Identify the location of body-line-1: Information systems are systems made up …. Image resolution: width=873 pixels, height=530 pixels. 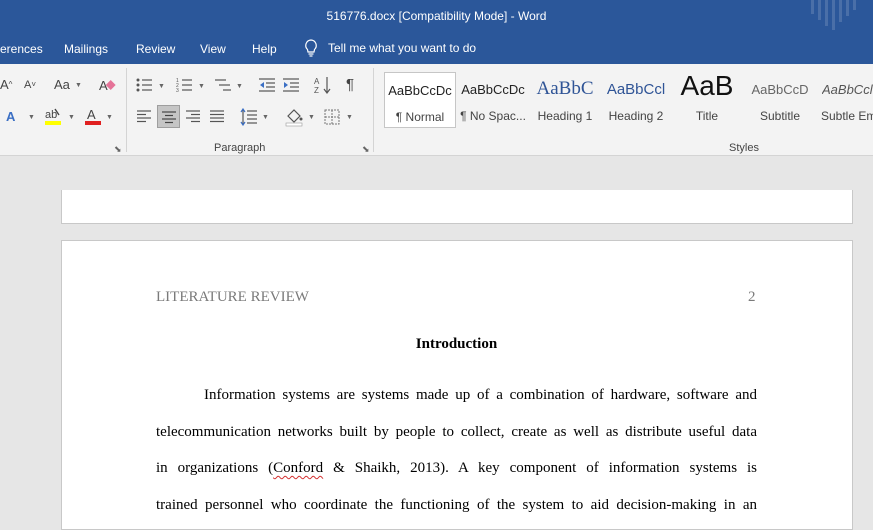
(480, 395).